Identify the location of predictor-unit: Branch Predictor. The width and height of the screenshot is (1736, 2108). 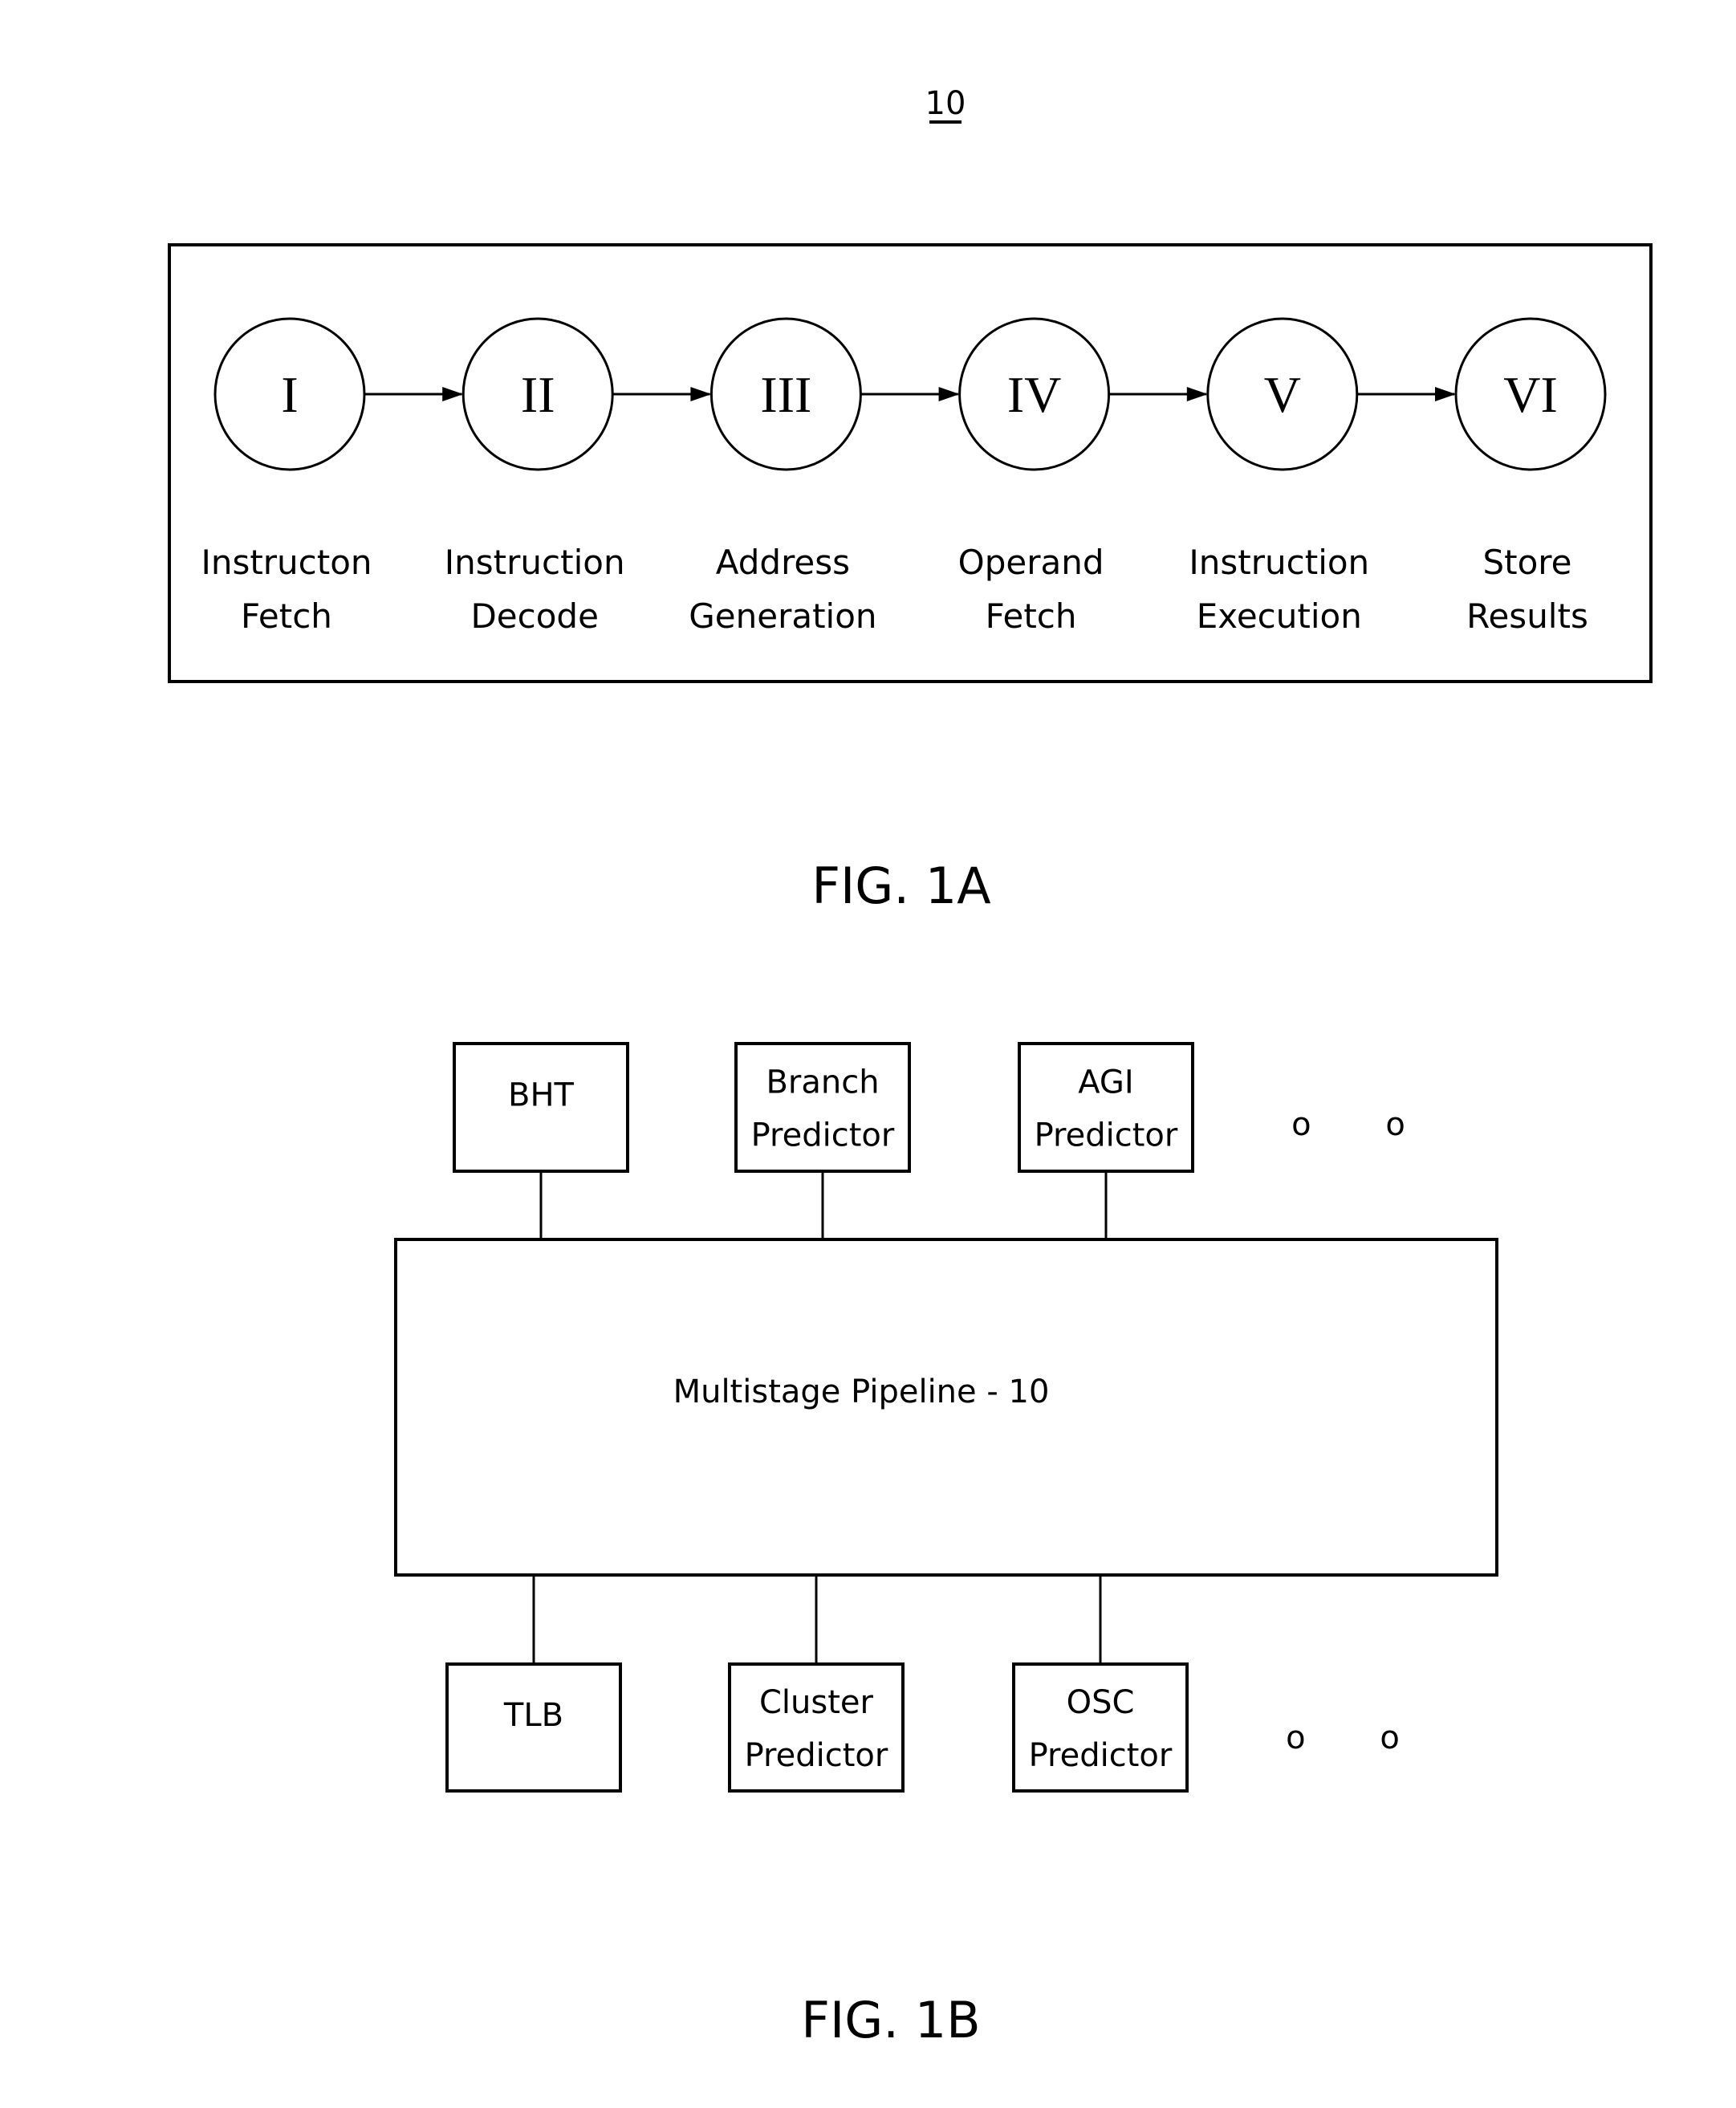
(822, 1141).